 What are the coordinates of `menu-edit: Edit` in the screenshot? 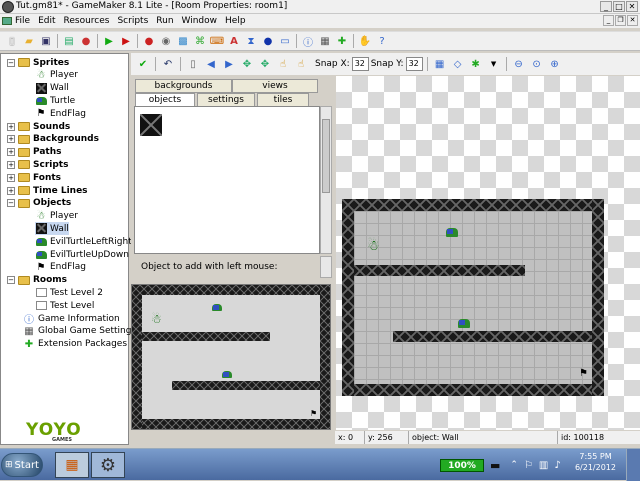 It's located at (46, 21).